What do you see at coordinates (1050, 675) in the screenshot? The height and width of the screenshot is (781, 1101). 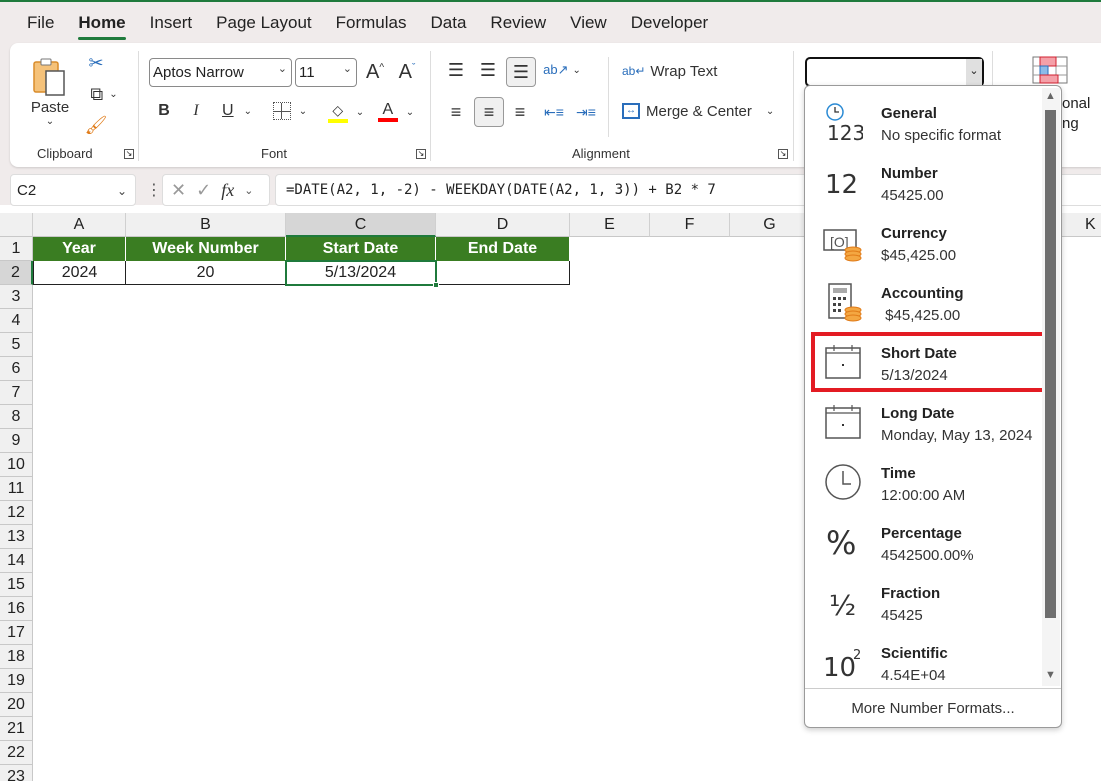 I see `scroll-down-icon: ▼` at bounding box center [1050, 675].